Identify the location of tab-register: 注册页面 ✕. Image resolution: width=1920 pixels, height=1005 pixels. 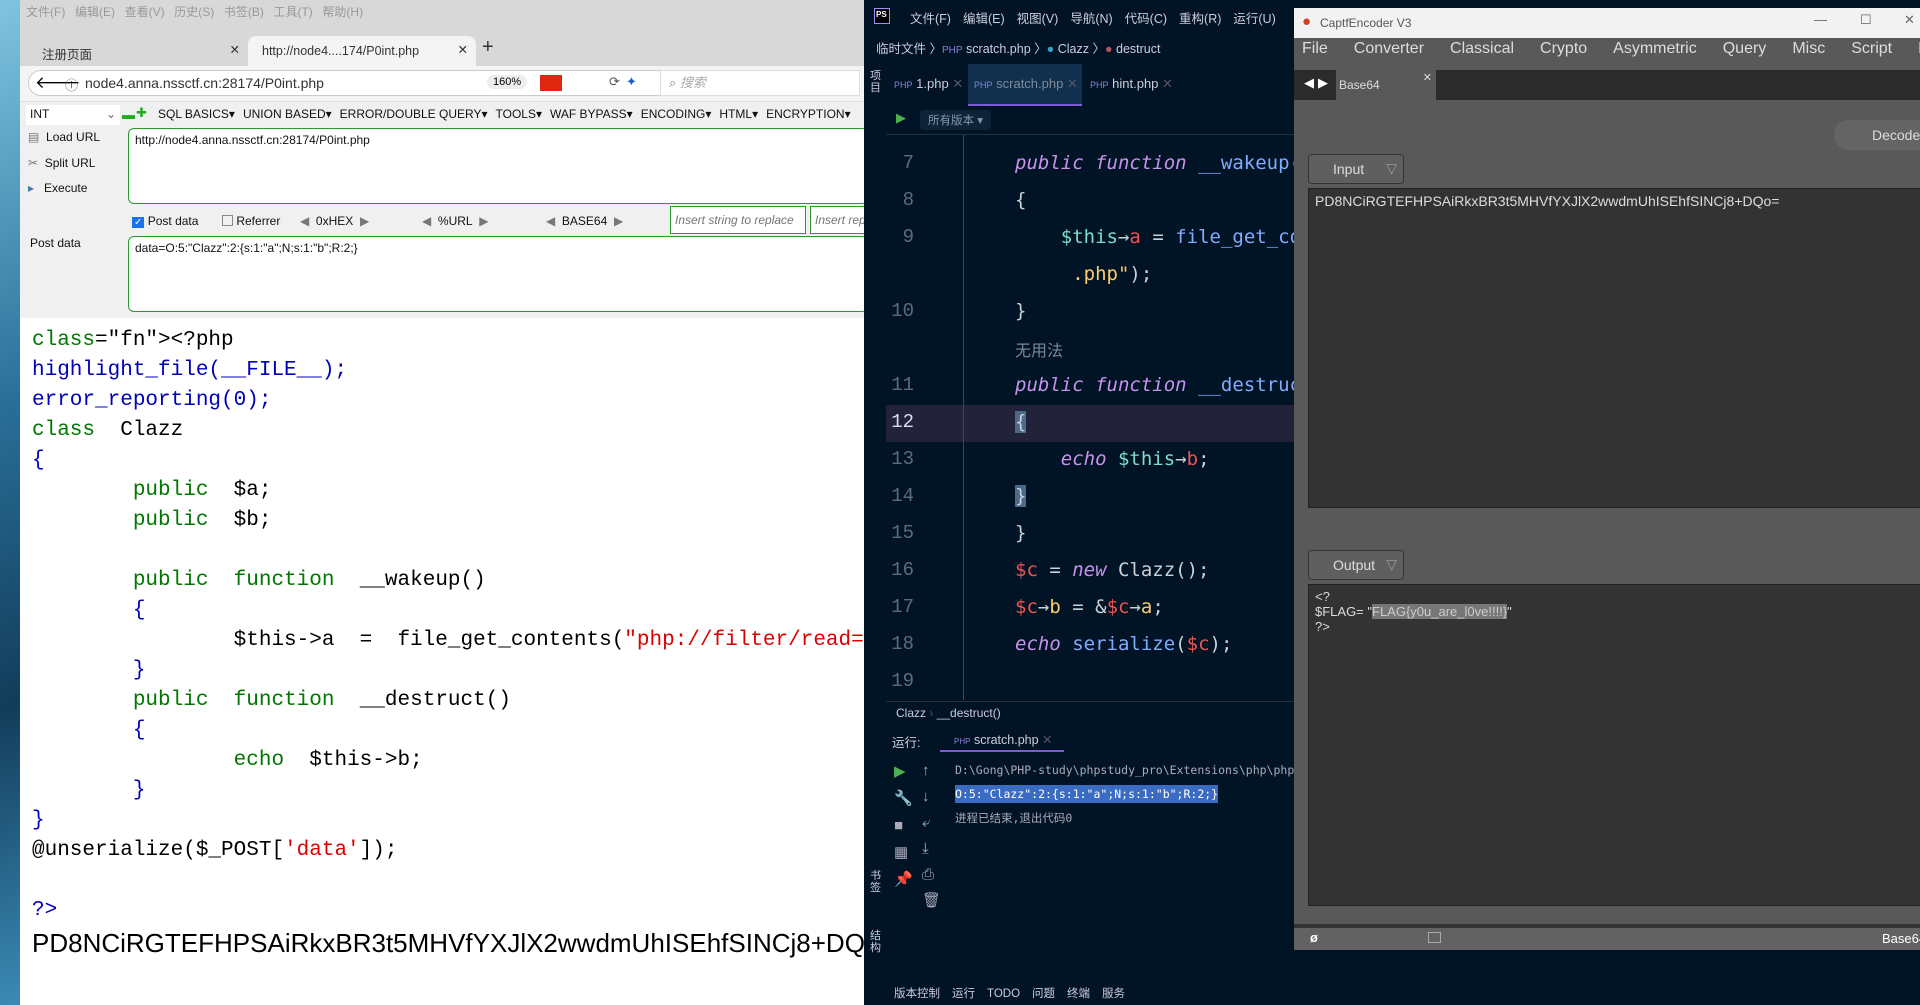
(138, 51).